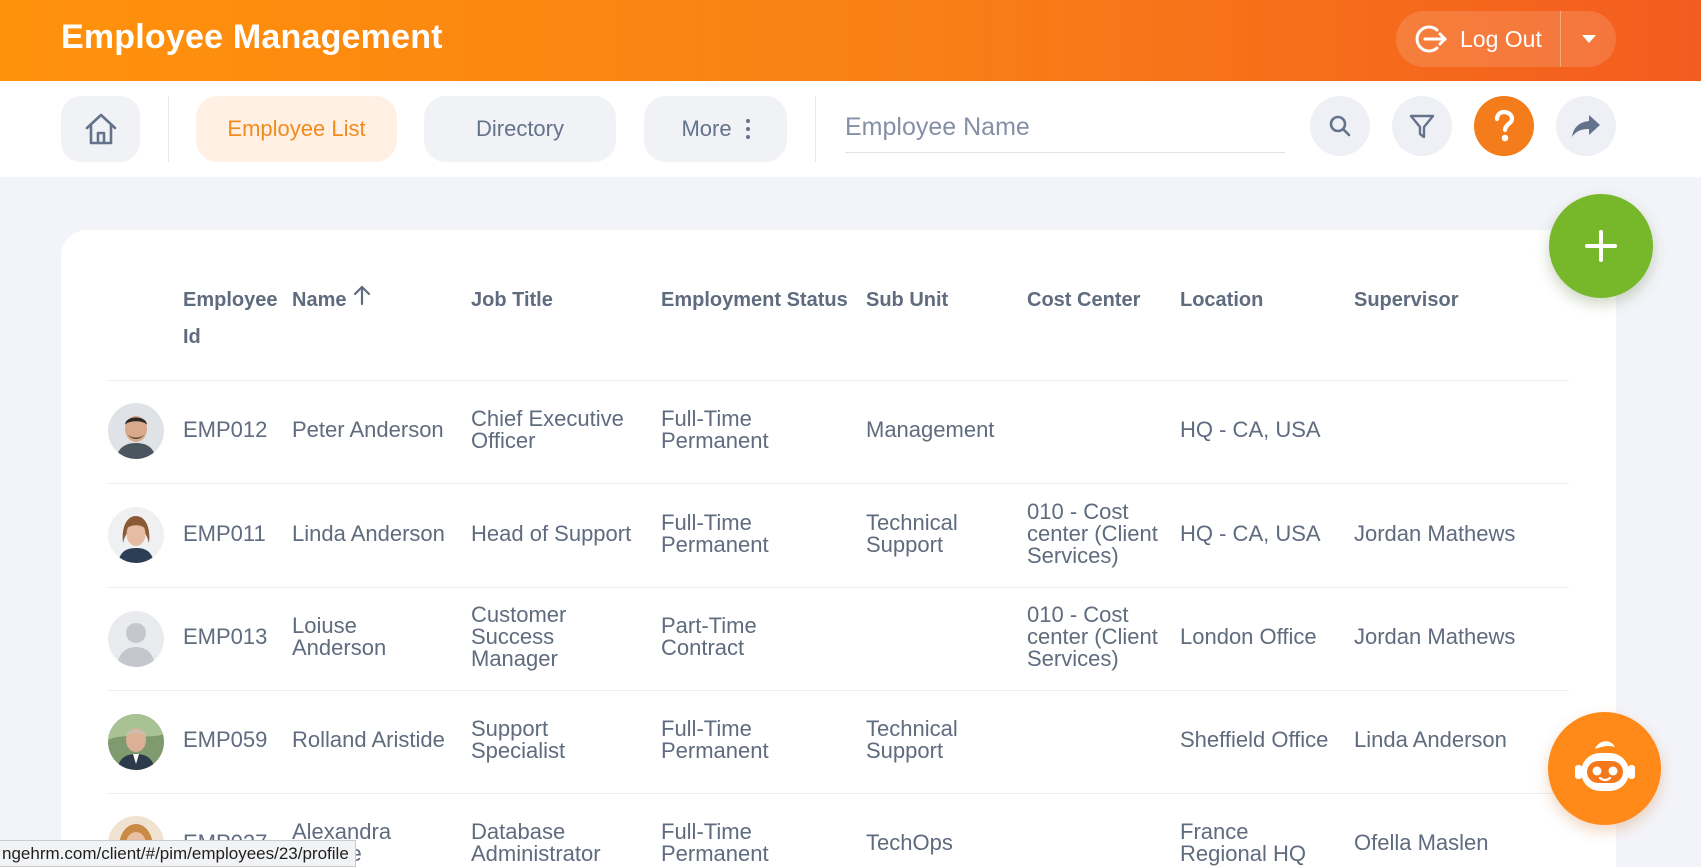 The height and width of the screenshot is (867, 1701). I want to click on cell-supervisor: Linda Anderson, so click(1430, 739).